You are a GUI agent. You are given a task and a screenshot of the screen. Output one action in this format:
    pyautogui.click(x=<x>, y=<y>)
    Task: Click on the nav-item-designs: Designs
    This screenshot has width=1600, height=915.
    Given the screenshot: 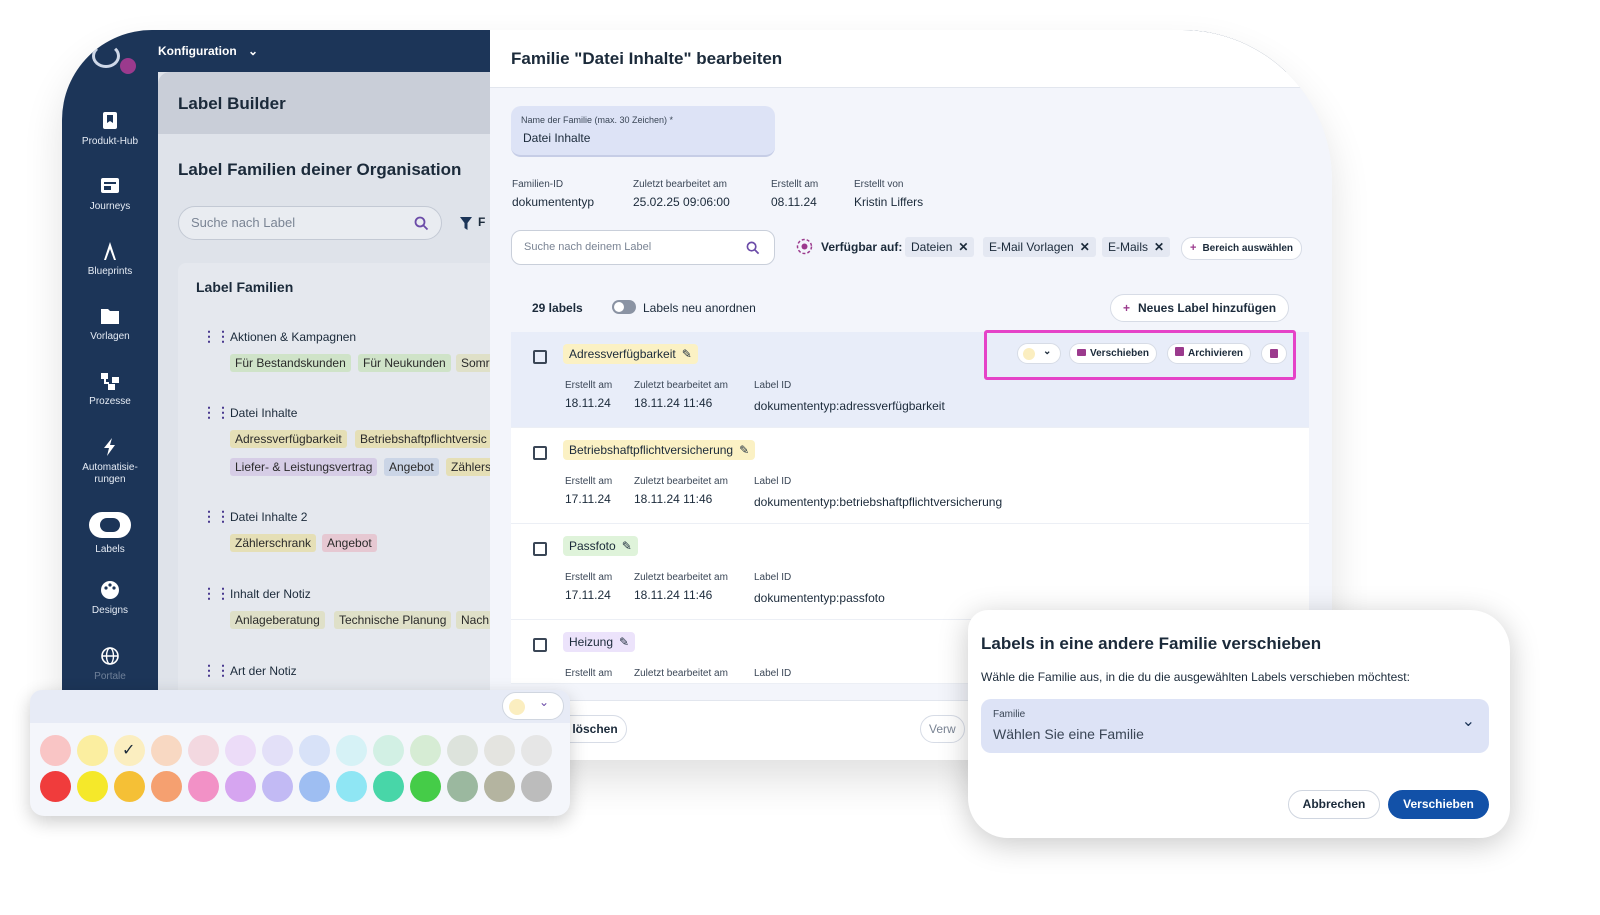 What is the action you would take?
    pyautogui.click(x=110, y=599)
    